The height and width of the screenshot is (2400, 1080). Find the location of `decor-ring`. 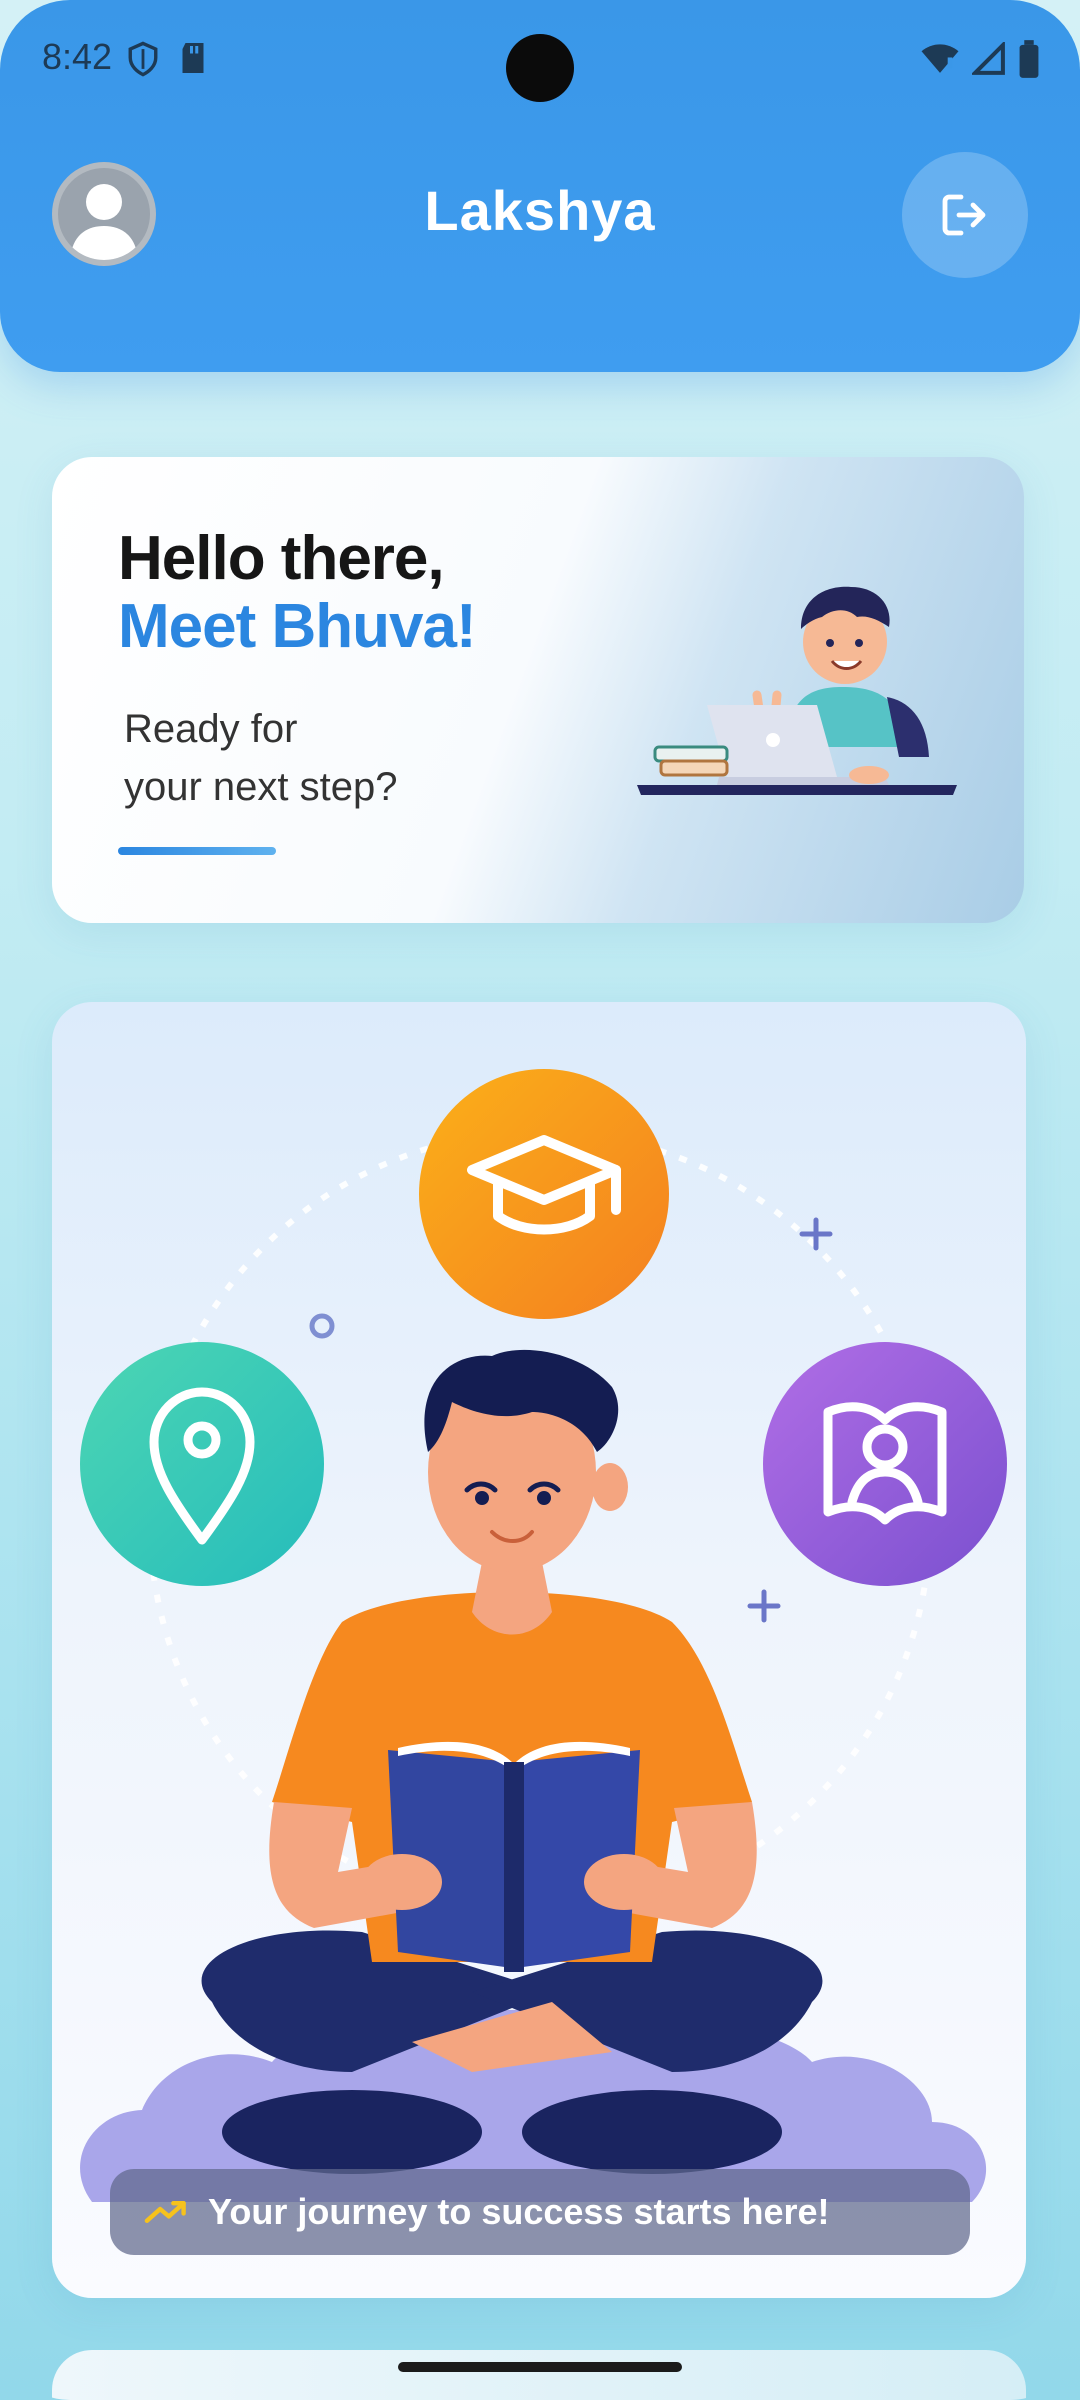

decor-ring is located at coordinates (322, 1326).